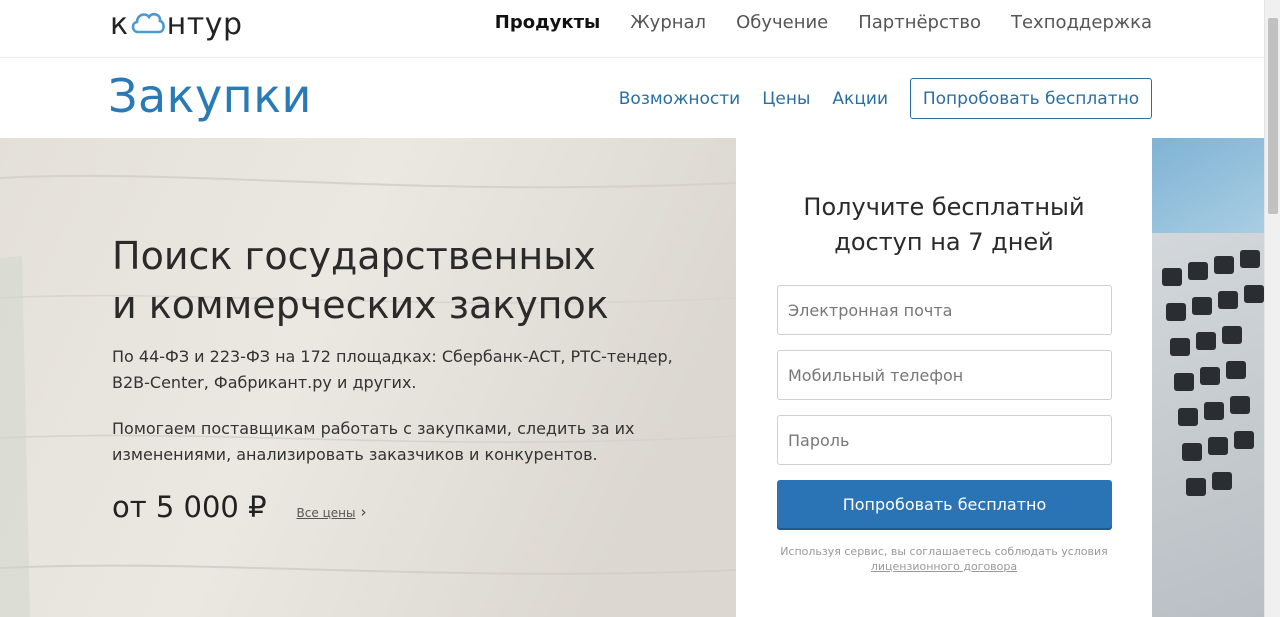 The width and height of the screenshot is (1280, 617). What do you see at coordinates (944, 225) in the screenshot?
I see `signup-title: Получите бесплатный доступ на 7 дней` at bounding box center [944, 225].